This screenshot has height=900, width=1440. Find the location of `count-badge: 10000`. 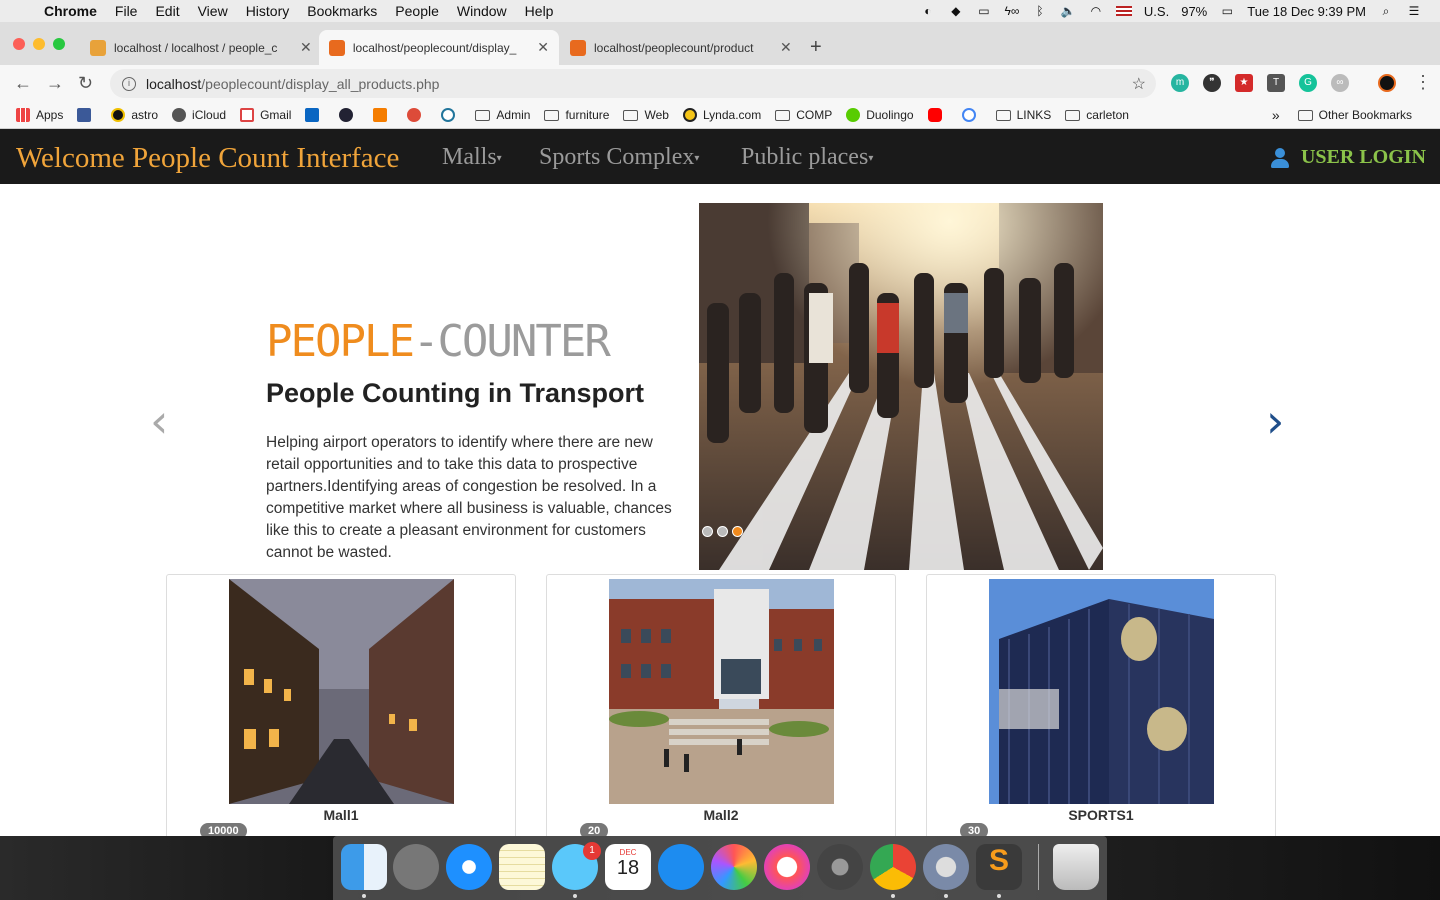

count-badge: 10000 is located at coordinates (223, 829).